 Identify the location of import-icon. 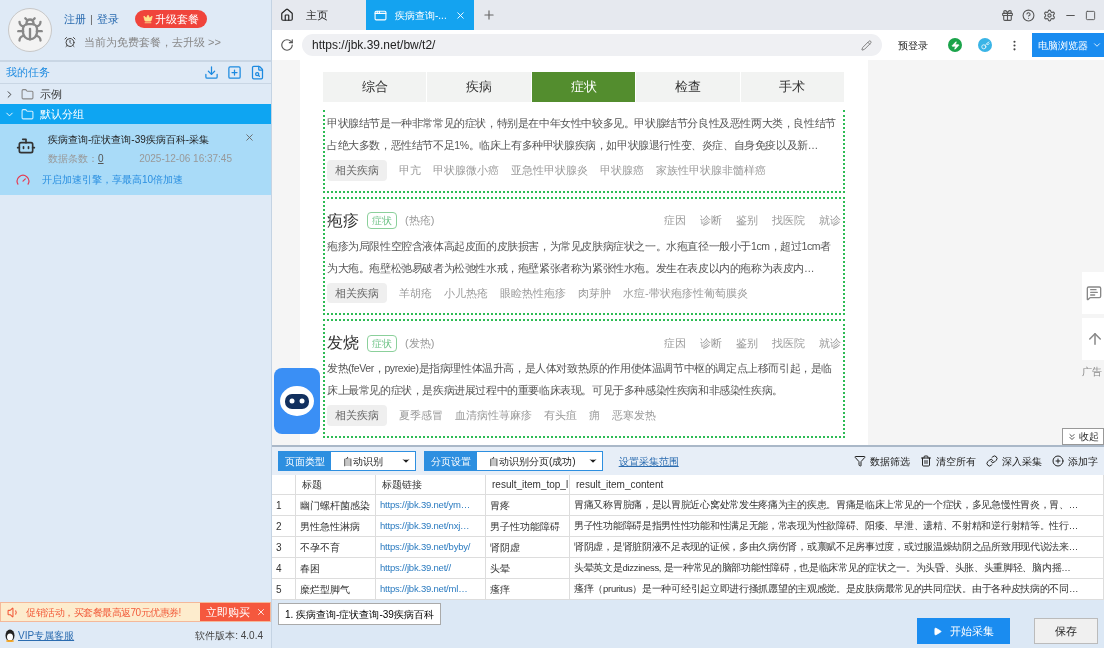
(211, 72).